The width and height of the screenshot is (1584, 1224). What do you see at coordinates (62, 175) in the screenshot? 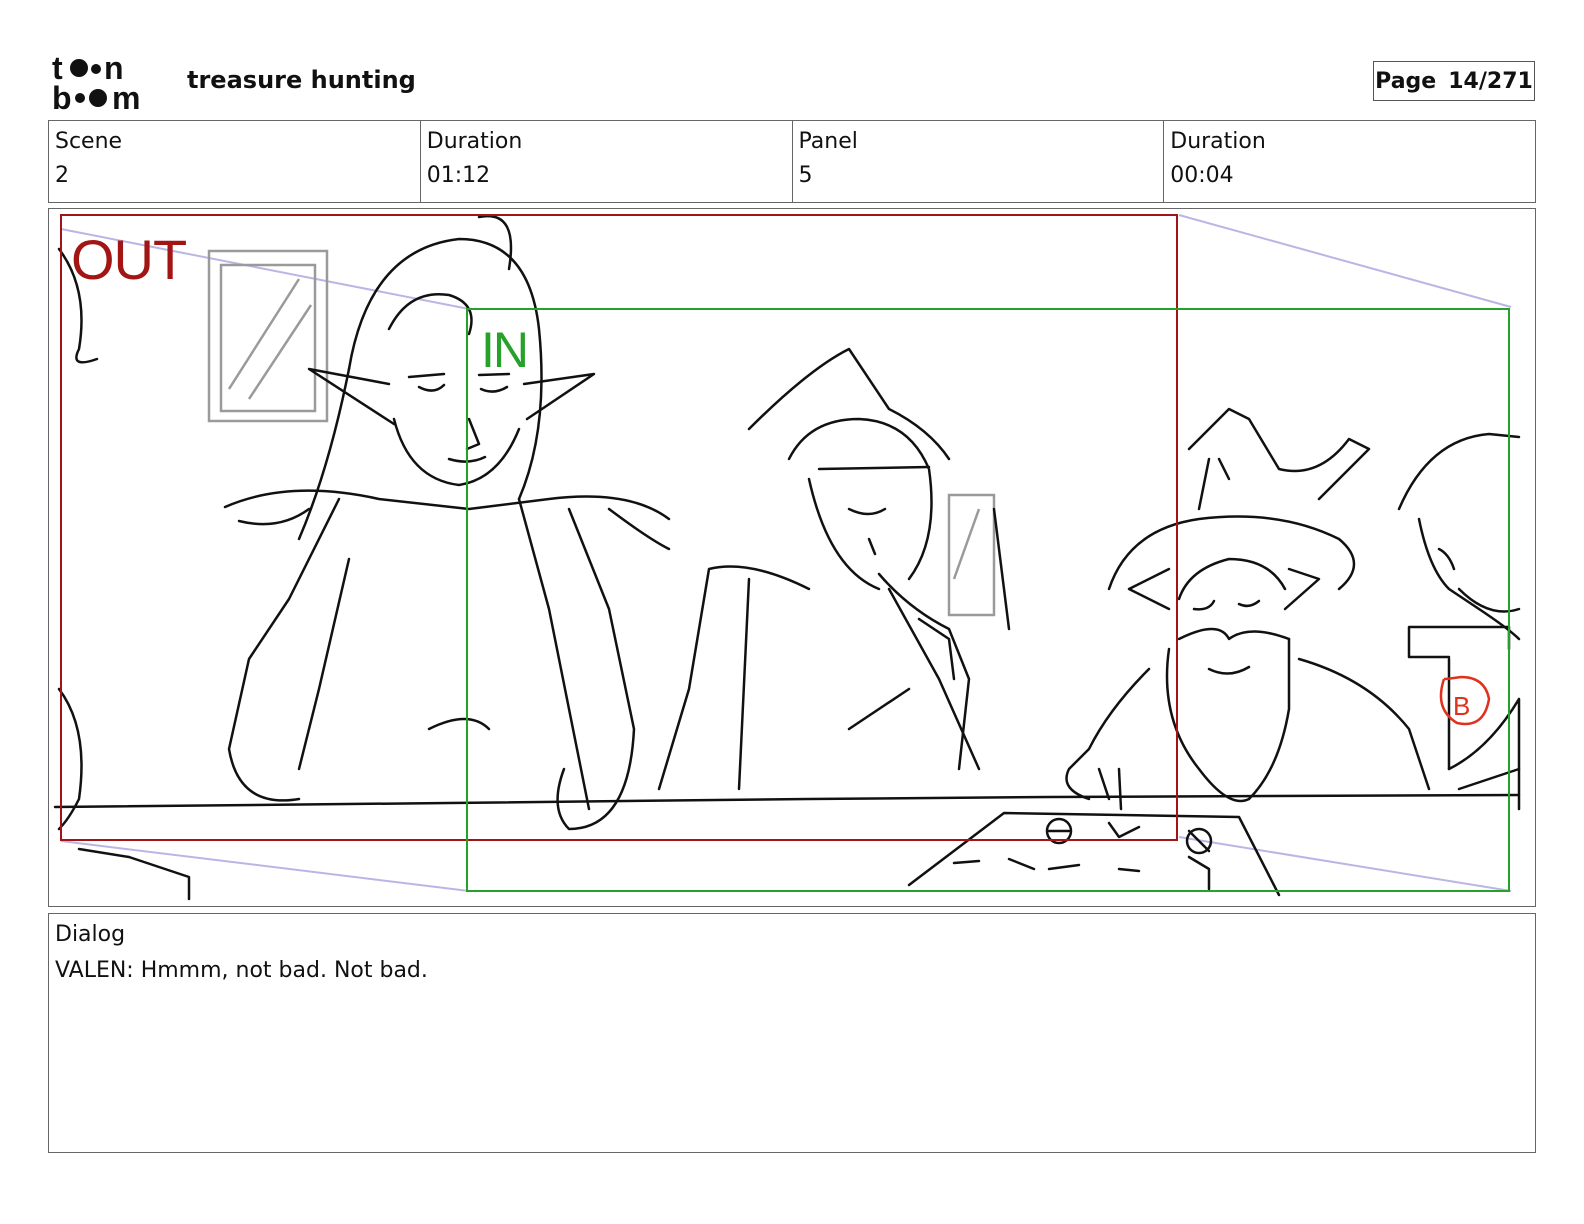
I see `scene-value: 2` at bounding box center [62, 175].